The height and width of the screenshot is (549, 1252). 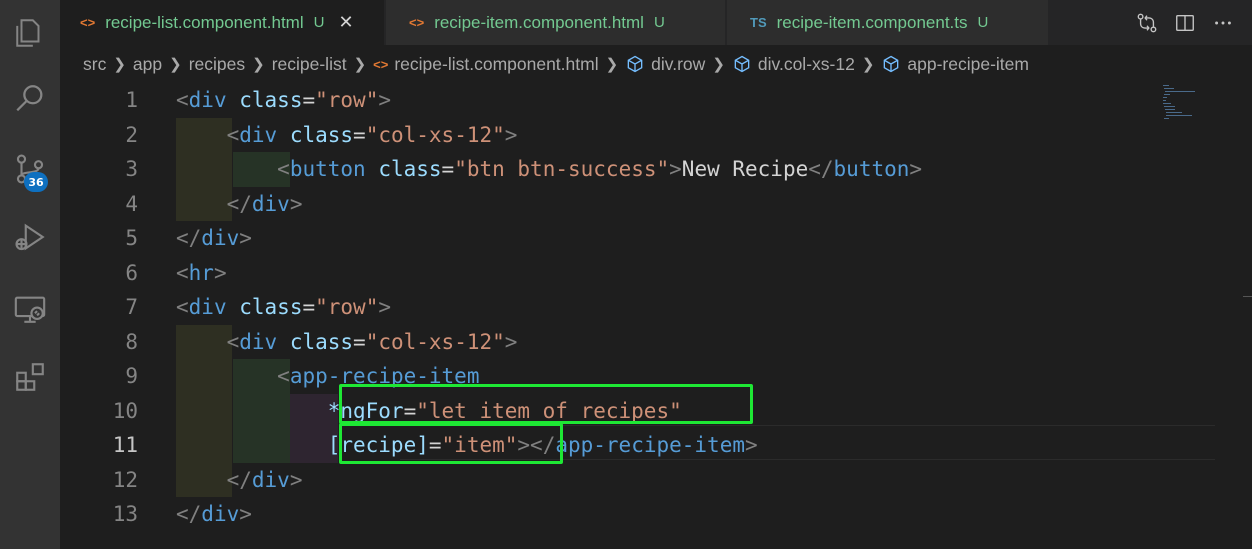 What do you see at coordinates (888, 22) in the screenshot?
I see `tab-recipe-item-ts: TS recipe-item.component.ts U` at bounding box center [888, 22].